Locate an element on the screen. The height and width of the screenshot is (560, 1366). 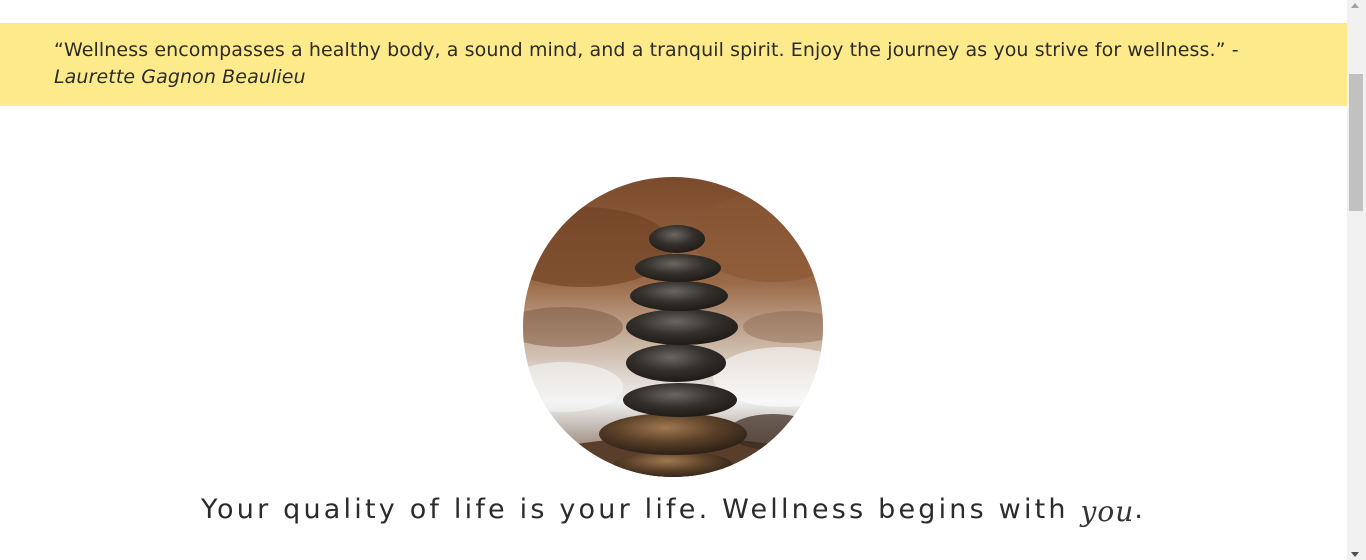
tagline-end: . is located at coordinates (1140, 509).